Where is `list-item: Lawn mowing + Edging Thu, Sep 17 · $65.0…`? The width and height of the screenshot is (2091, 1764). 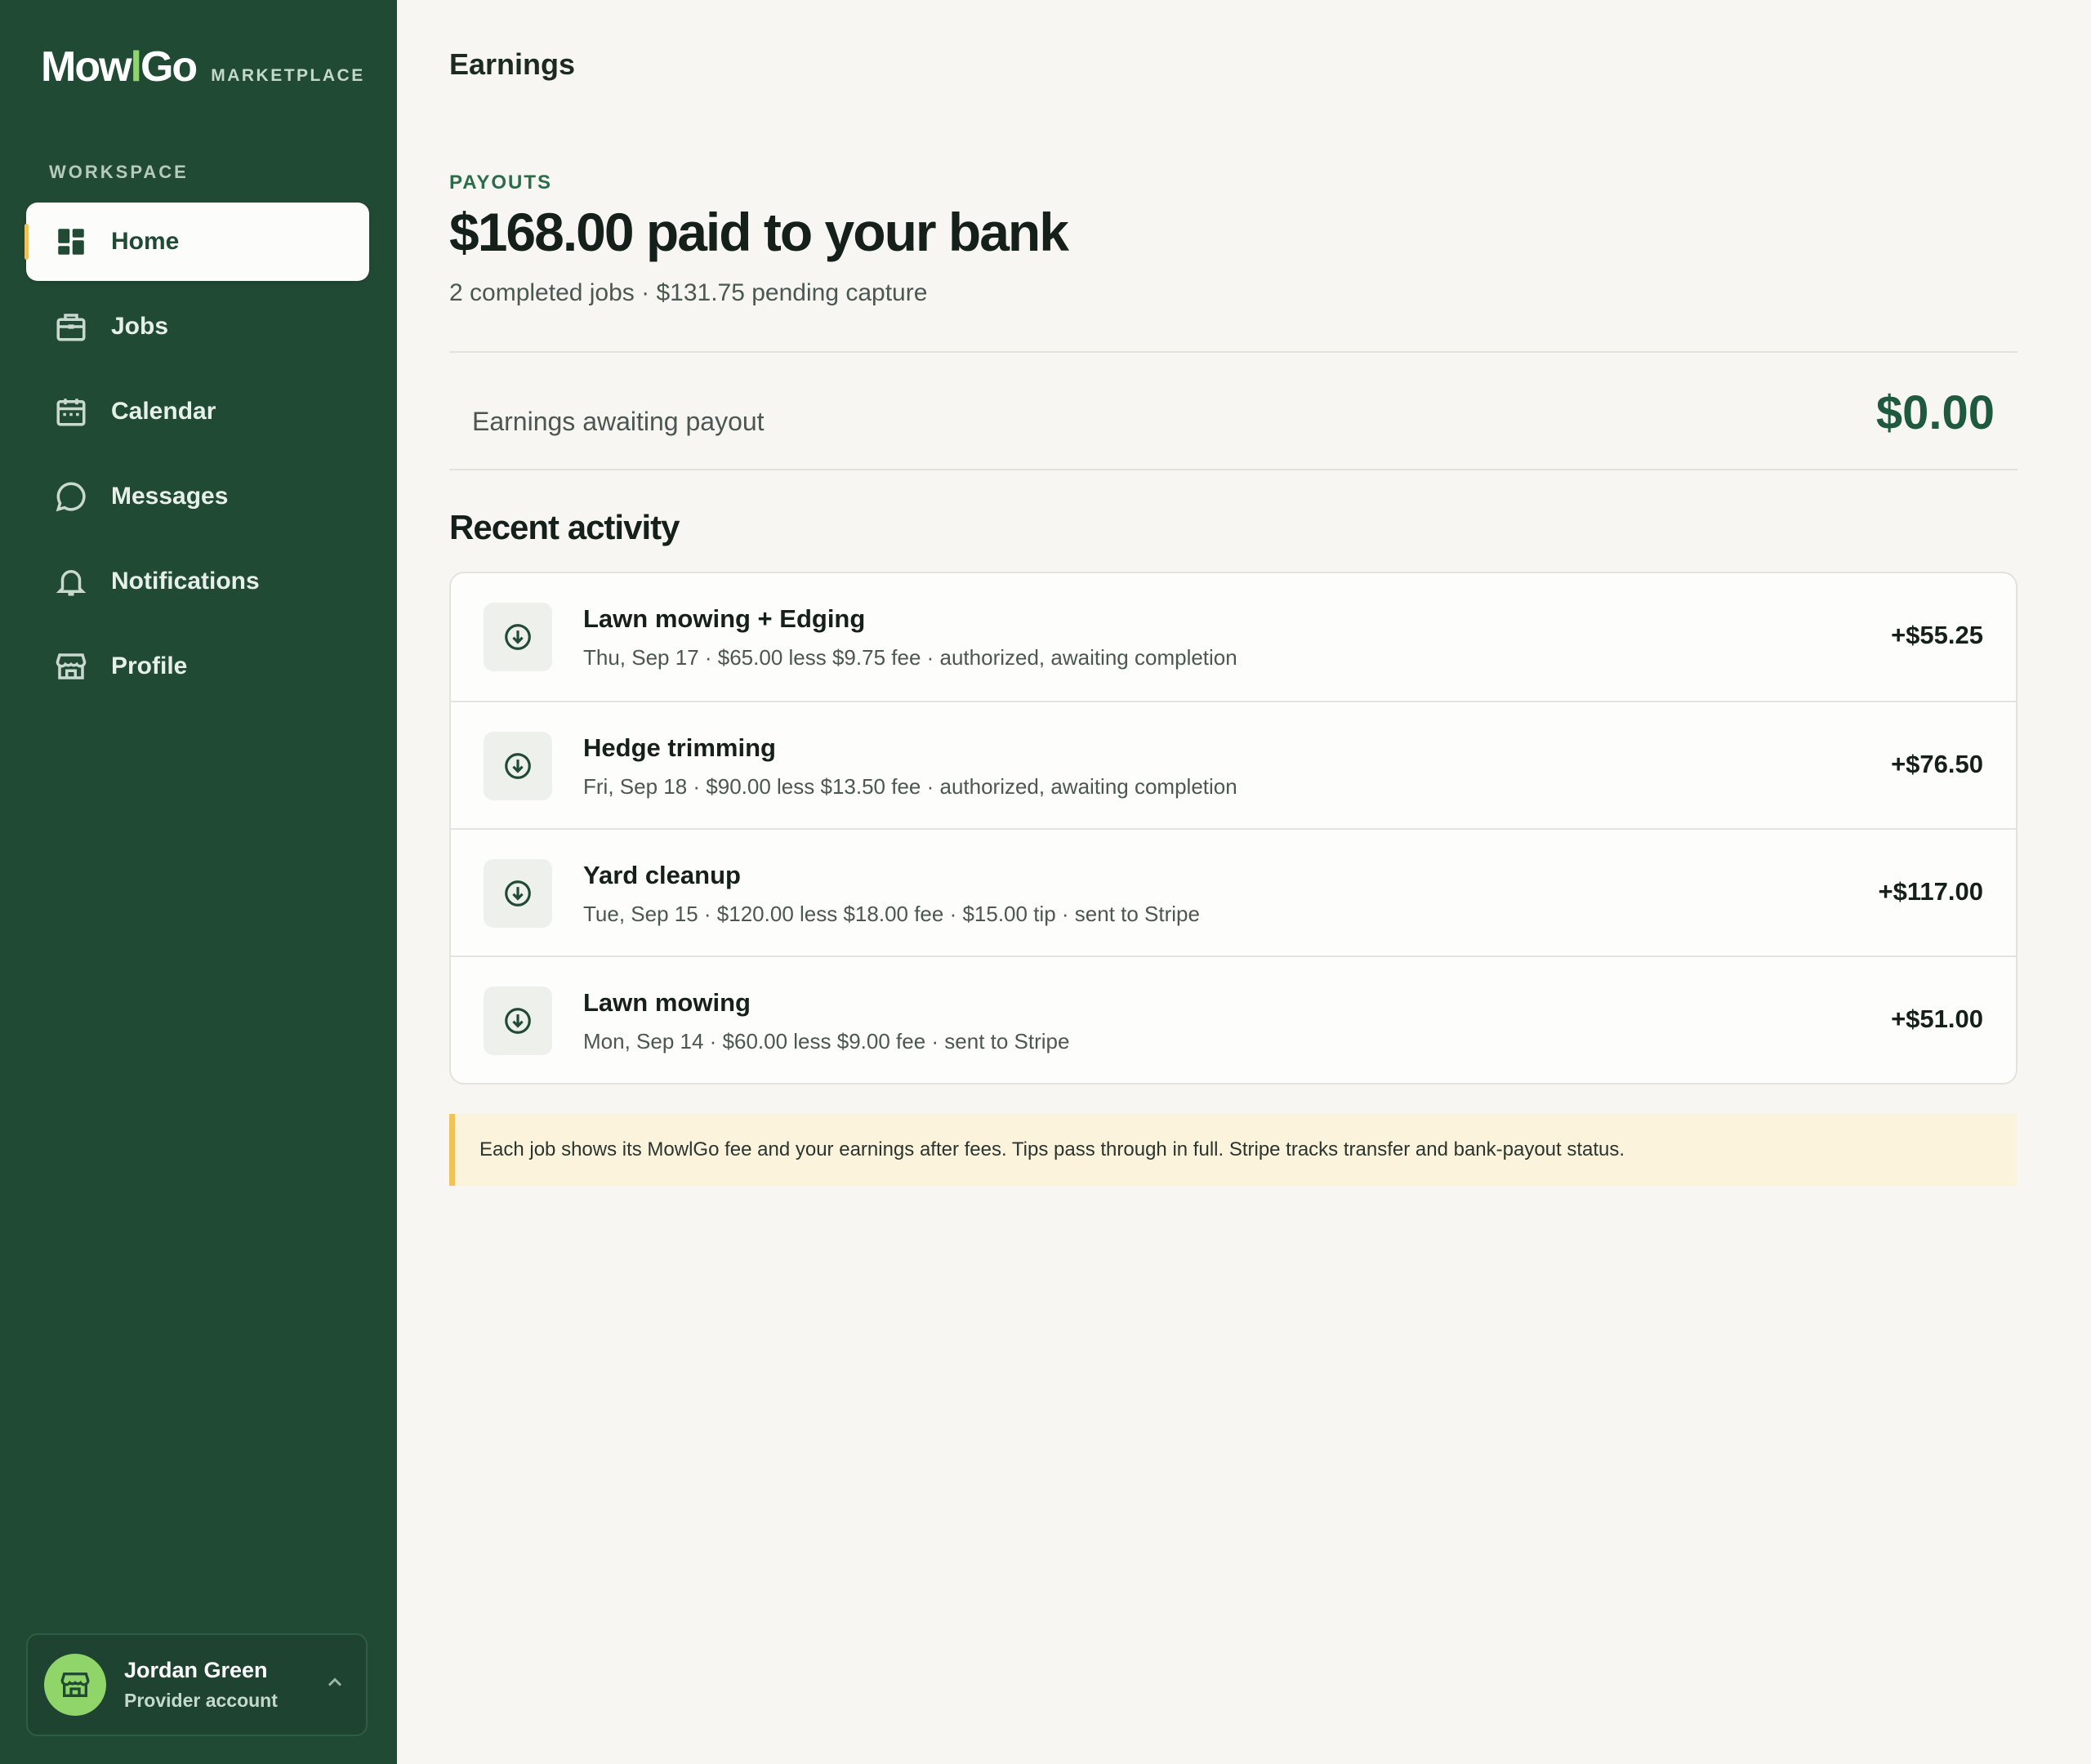
list-item: Lawn mowing + Edging Thu, Sep 17 · $65.0… is located at coordinates (1233, 637).